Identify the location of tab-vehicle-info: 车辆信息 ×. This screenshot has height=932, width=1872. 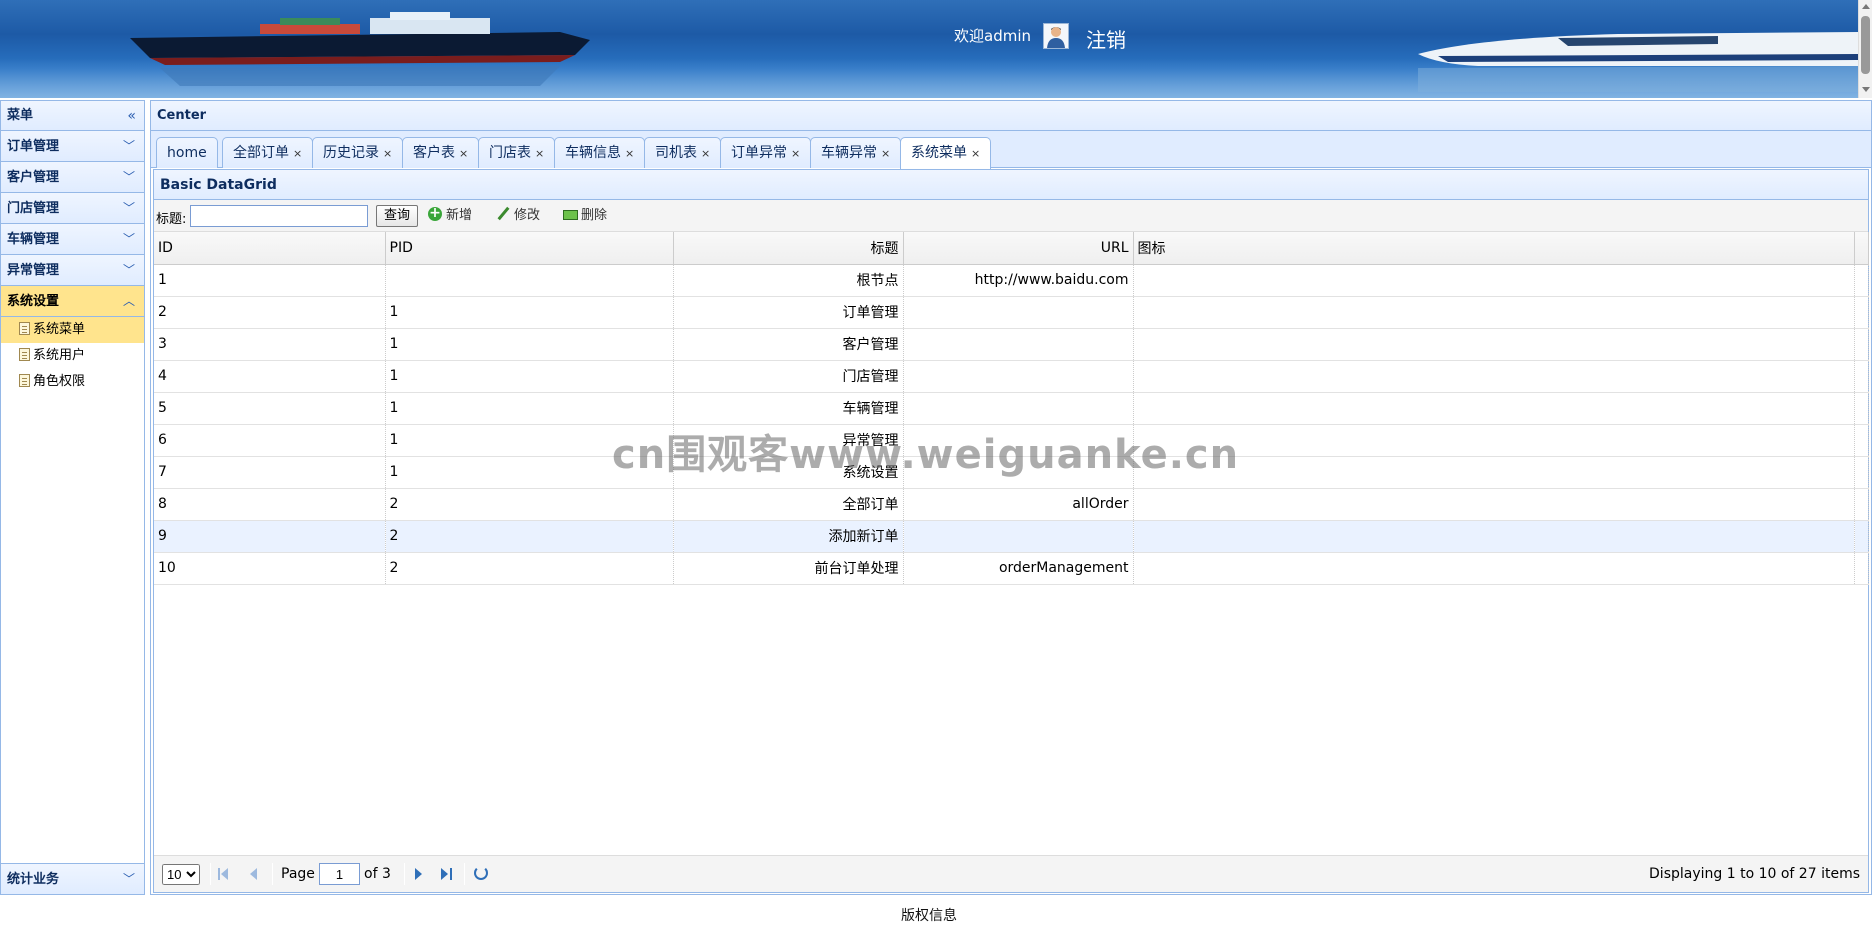
(600, 152).